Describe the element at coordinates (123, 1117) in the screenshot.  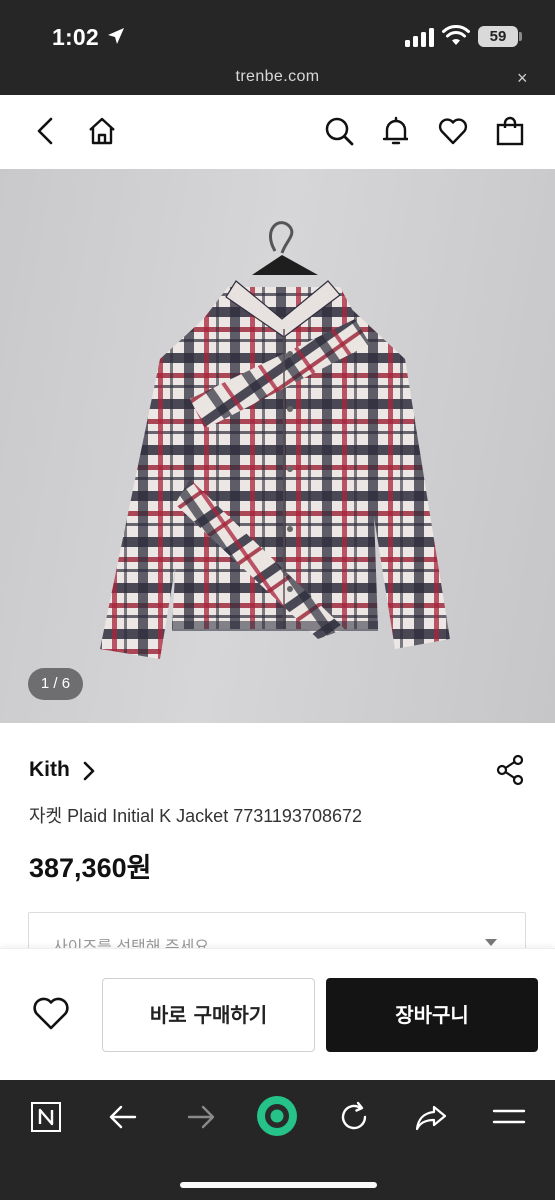
I see `back-arrow-icon` at that location.